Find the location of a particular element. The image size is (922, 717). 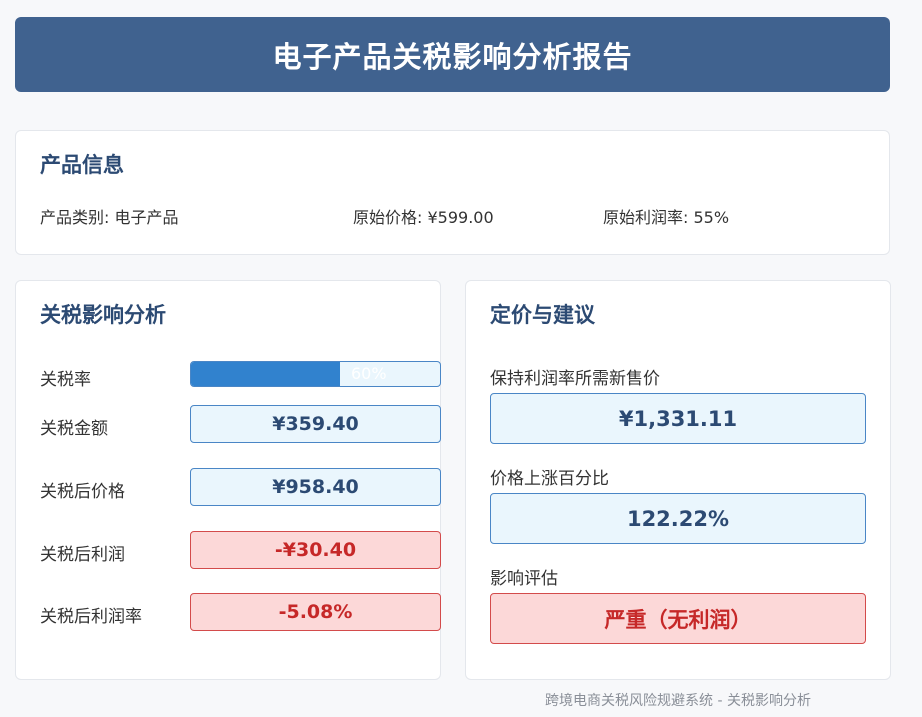

post-tariff-margin-label: 关税后利润率 is located at coordinates (91, 617).